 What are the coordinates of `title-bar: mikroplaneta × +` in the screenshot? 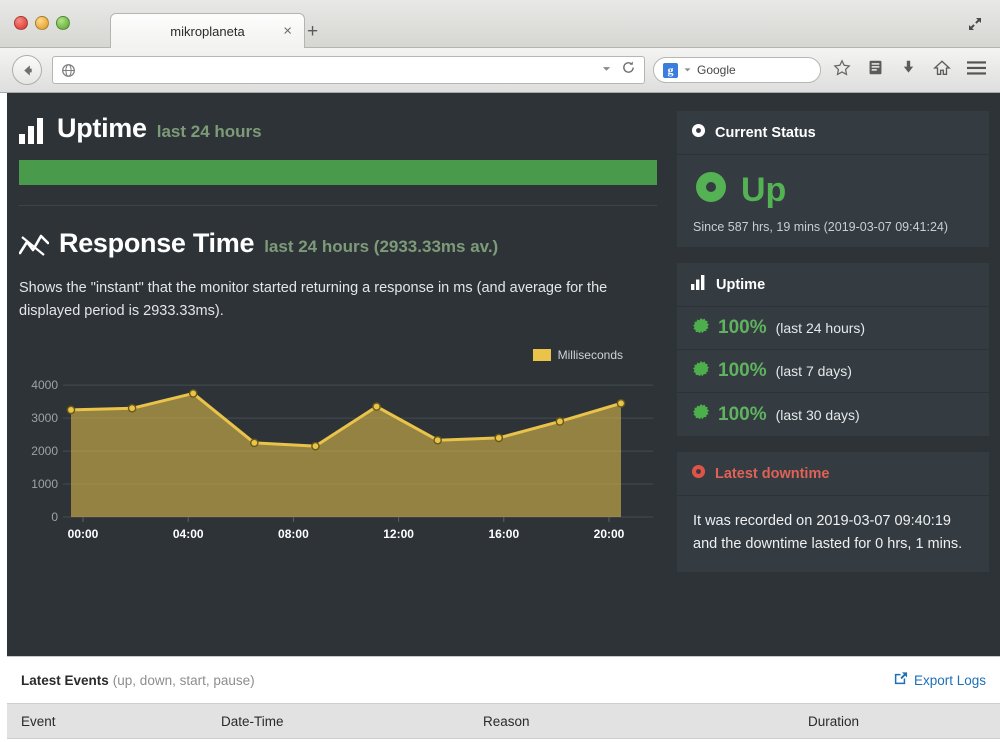 It's located at (500, 24).